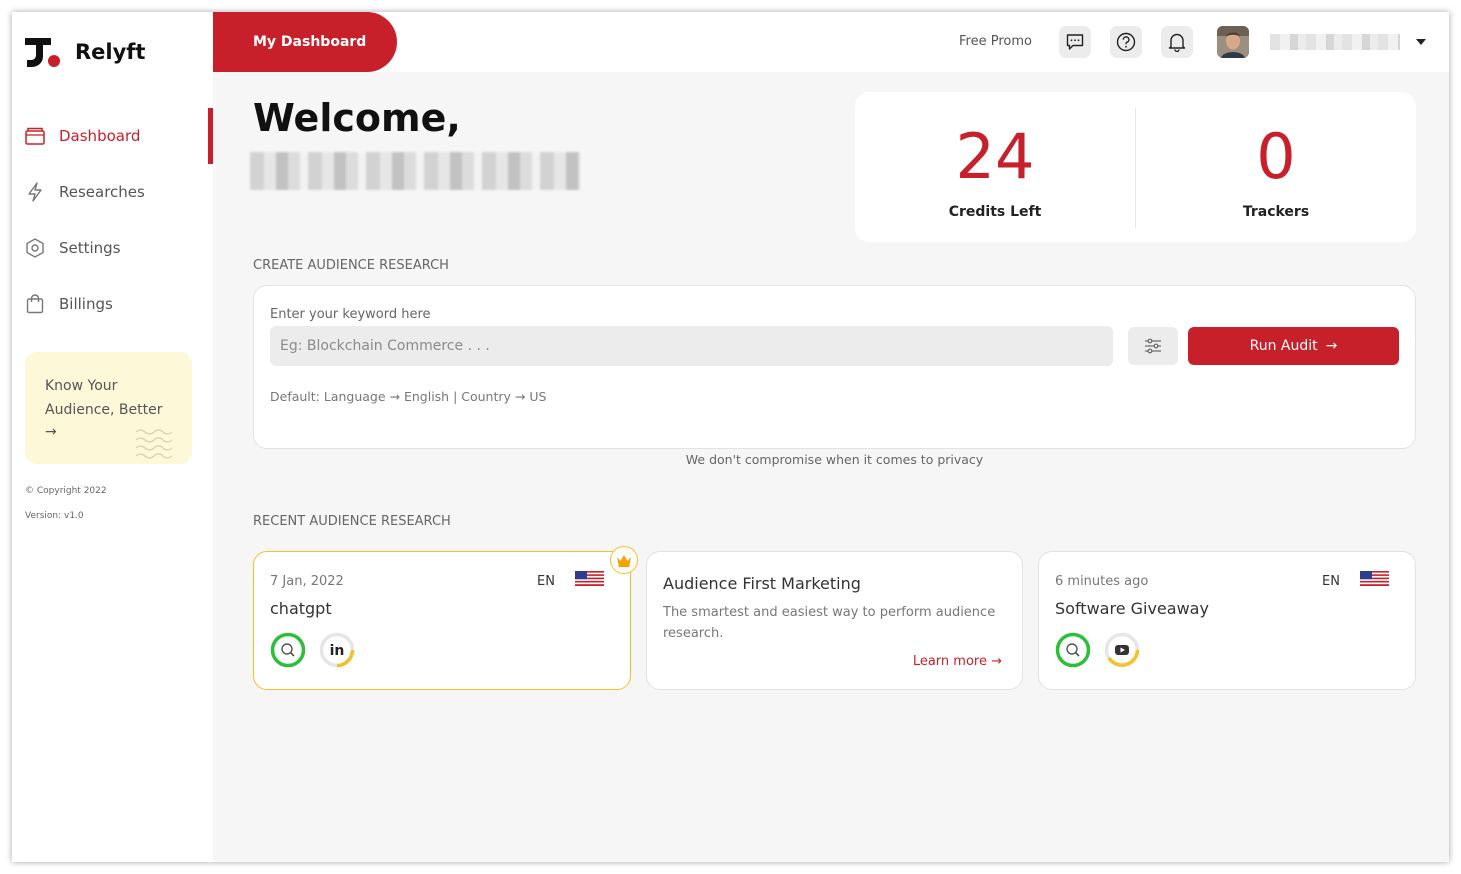 This screenshot has height=874, width=1461. What do you see at coordinates (35, 248) in the screenshot?
I see `hexagon-gear-icon` at bounding box center [35, 248].